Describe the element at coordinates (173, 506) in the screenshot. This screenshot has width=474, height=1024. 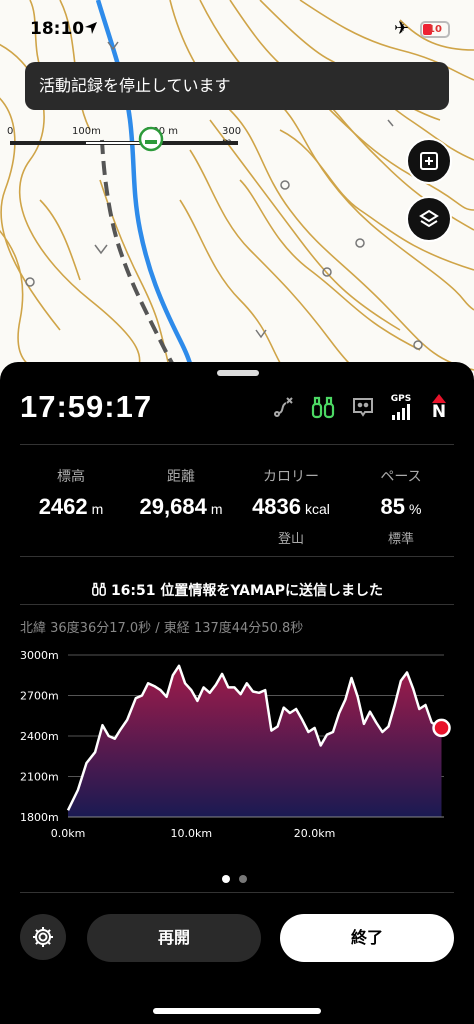
I see `stat-value: 29,684` at that location.